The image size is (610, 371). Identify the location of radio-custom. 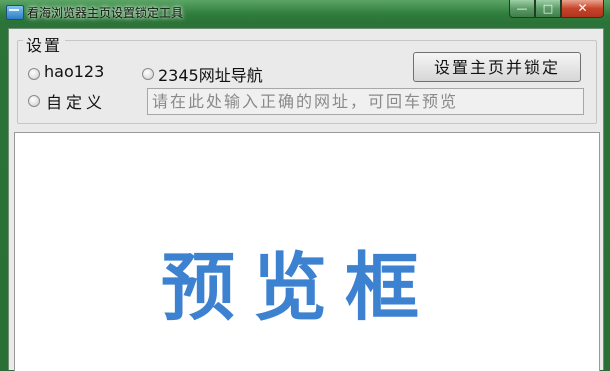
(34, 101).